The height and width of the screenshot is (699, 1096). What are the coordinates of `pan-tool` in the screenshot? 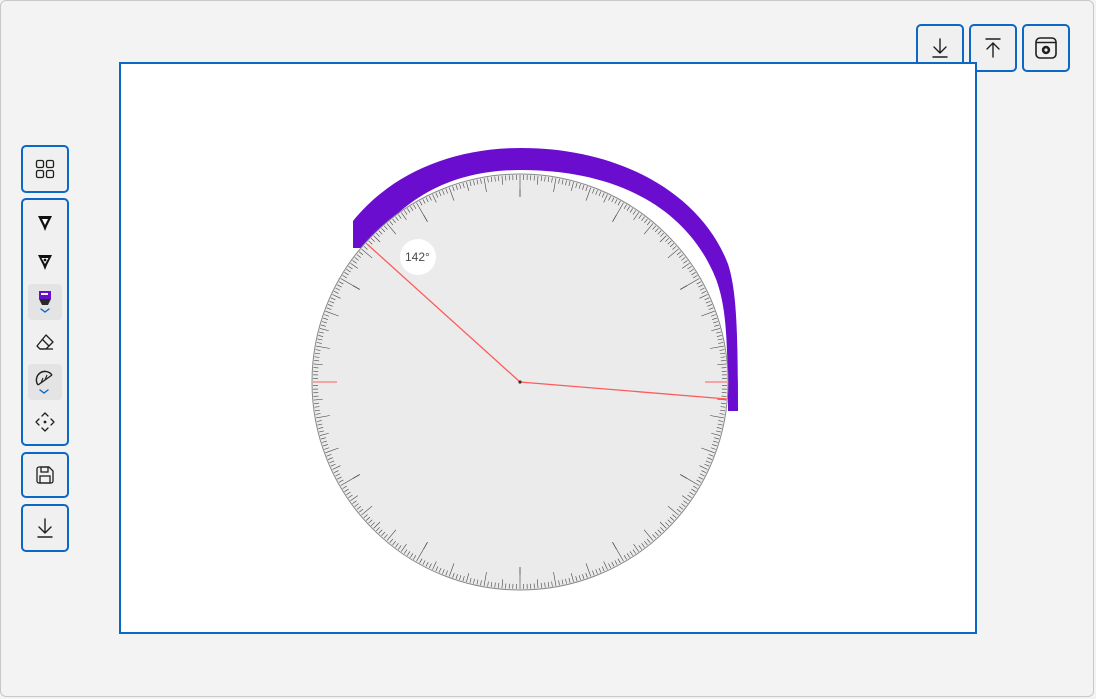 It's located at (45, 422).